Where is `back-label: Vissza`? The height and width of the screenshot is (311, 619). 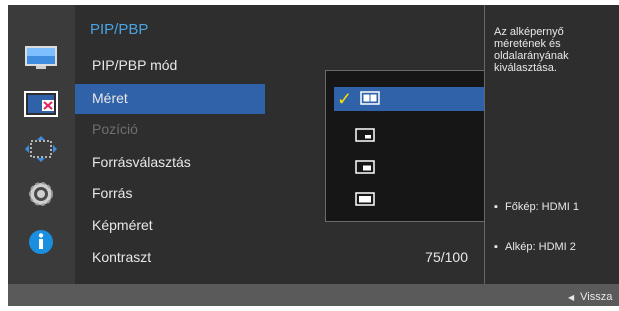
back-label: Vissza is located at coordinates (596, 297).